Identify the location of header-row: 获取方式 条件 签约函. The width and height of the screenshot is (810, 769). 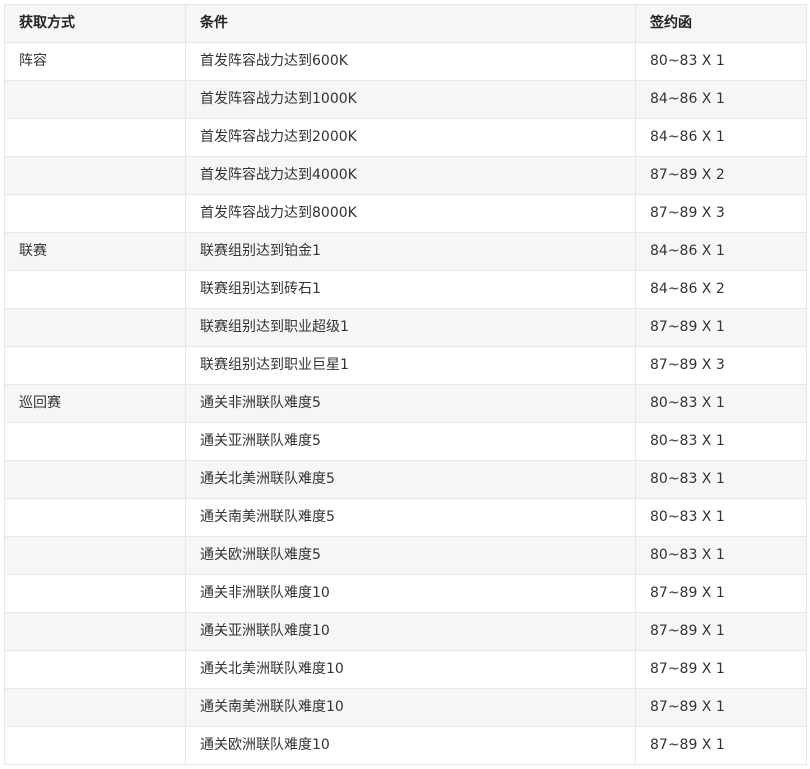
(405, 23).